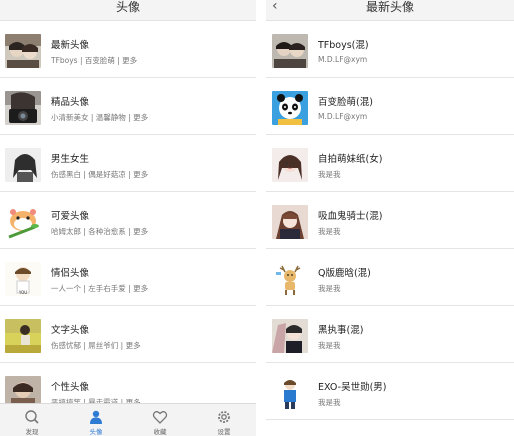 This screenshot has height=436, width=514. What do you see at coordinates (70, 216) in the screenshot?
I see `row-title: 可爱头像` at bounding box center [70, 216].